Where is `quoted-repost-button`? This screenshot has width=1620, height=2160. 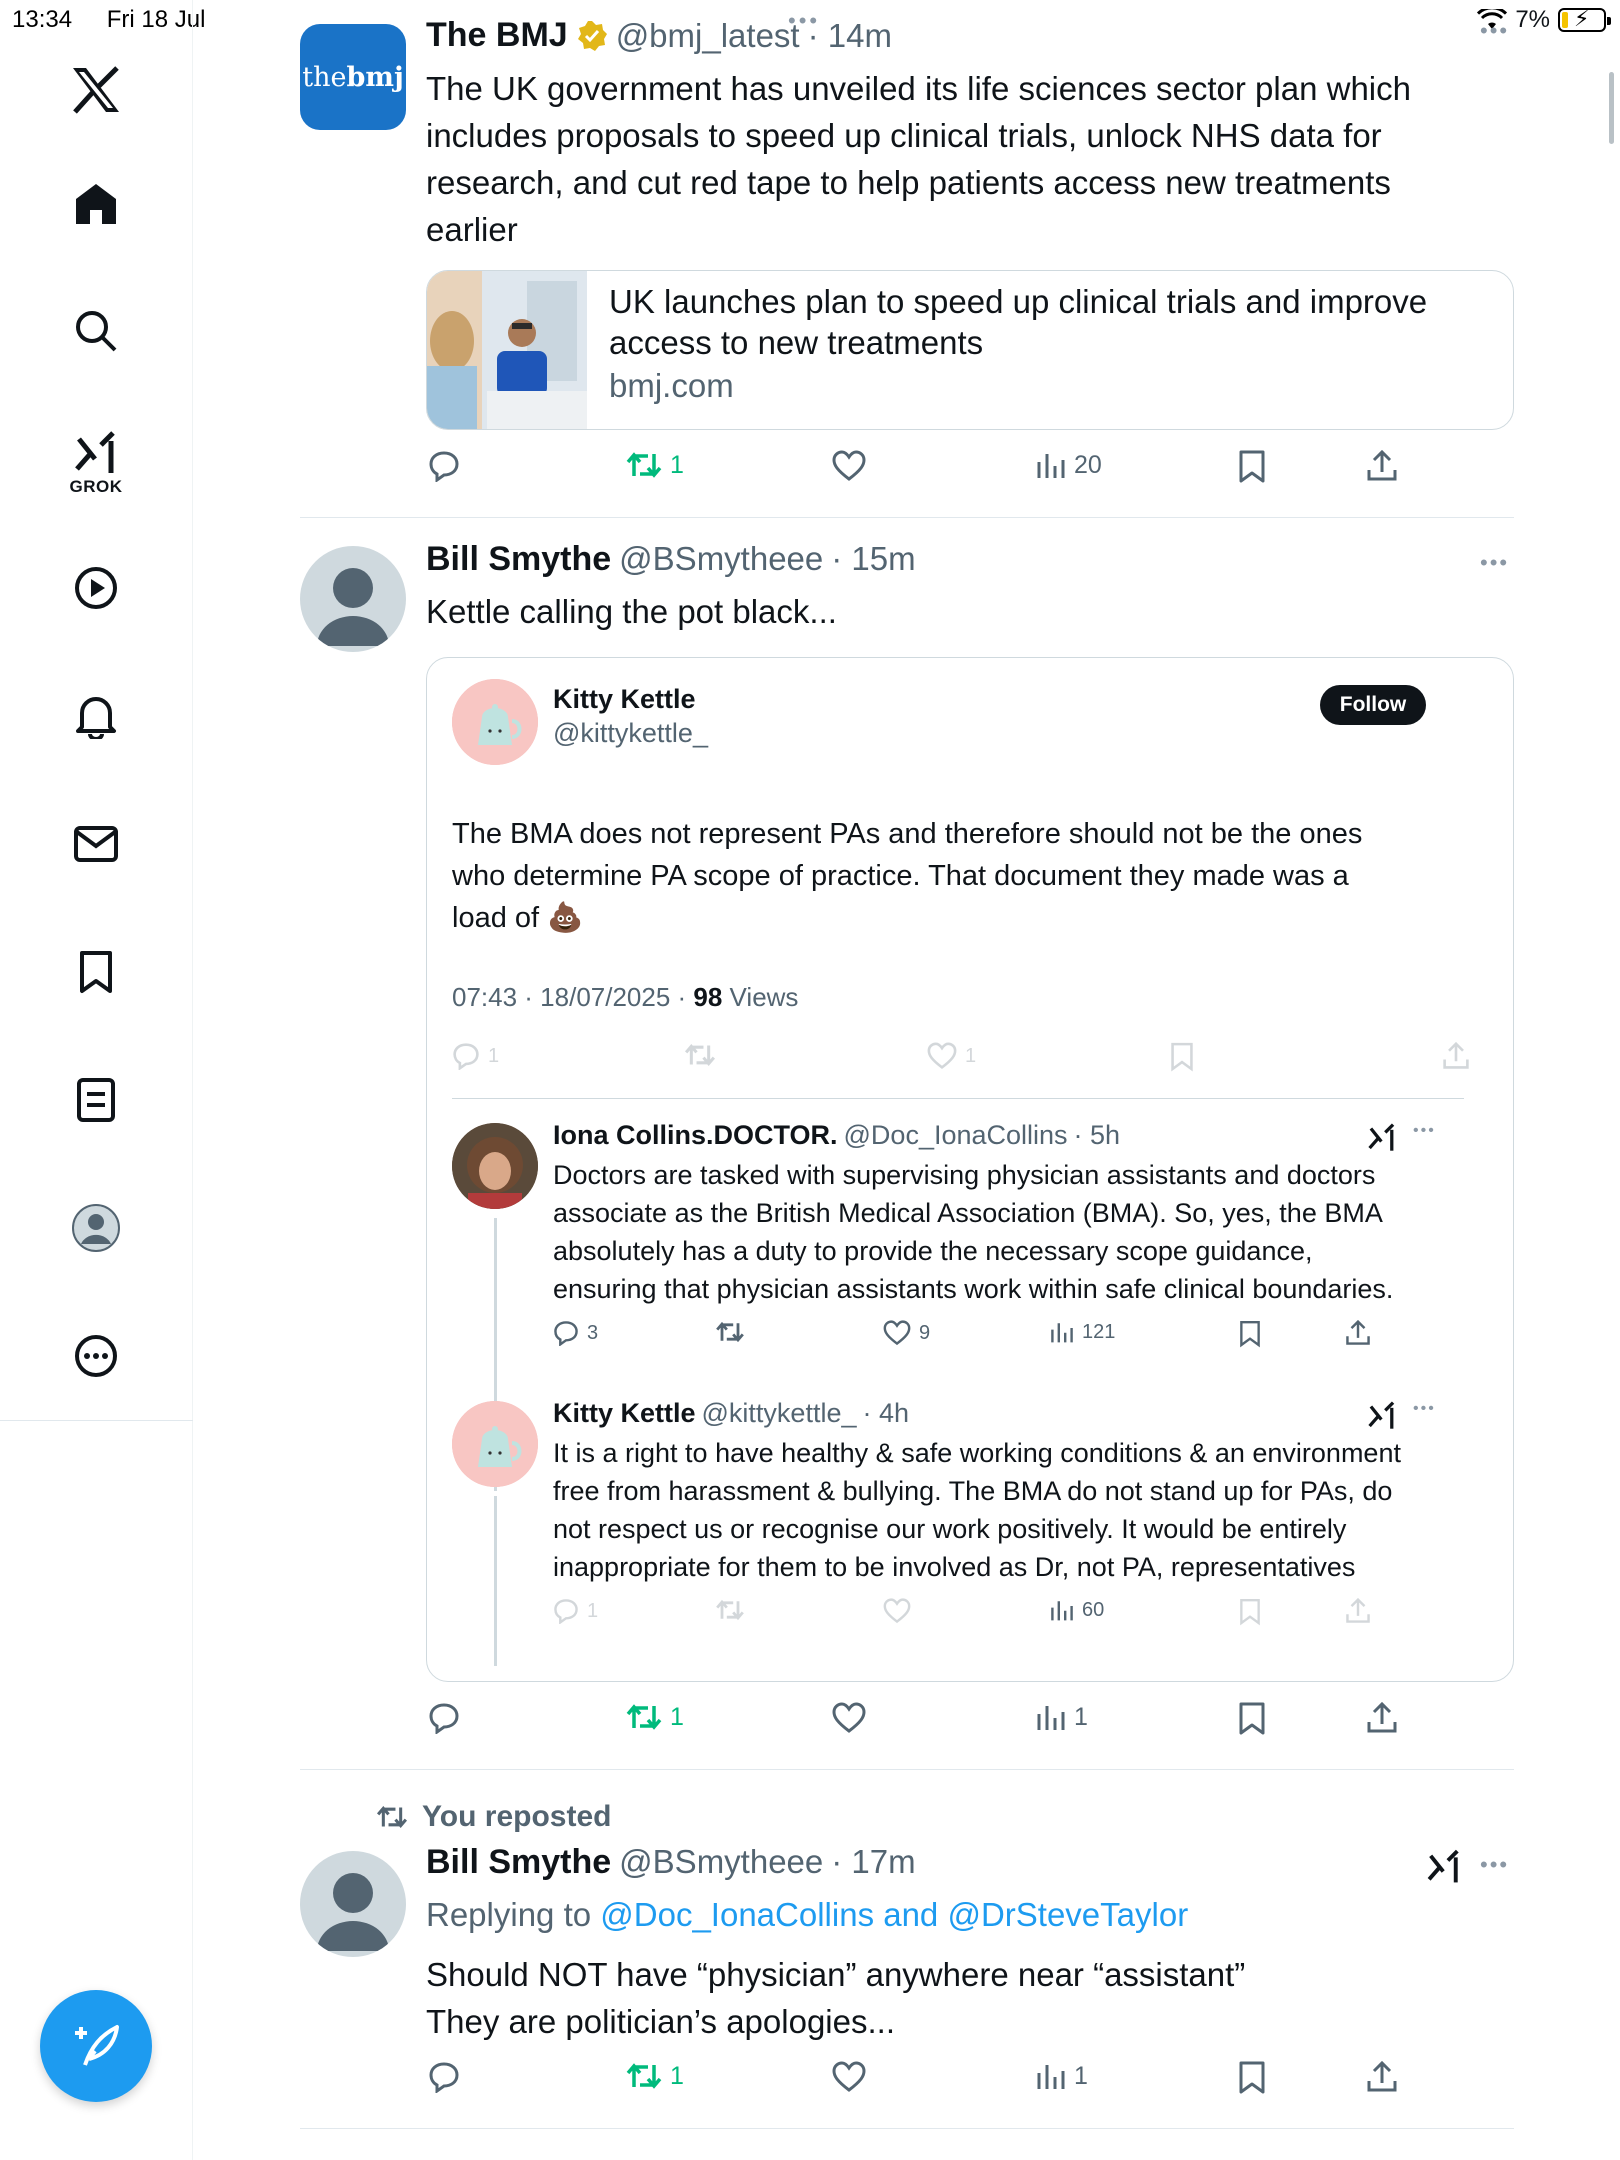
quoted-repost-button is located at coordinates (700, 1055).